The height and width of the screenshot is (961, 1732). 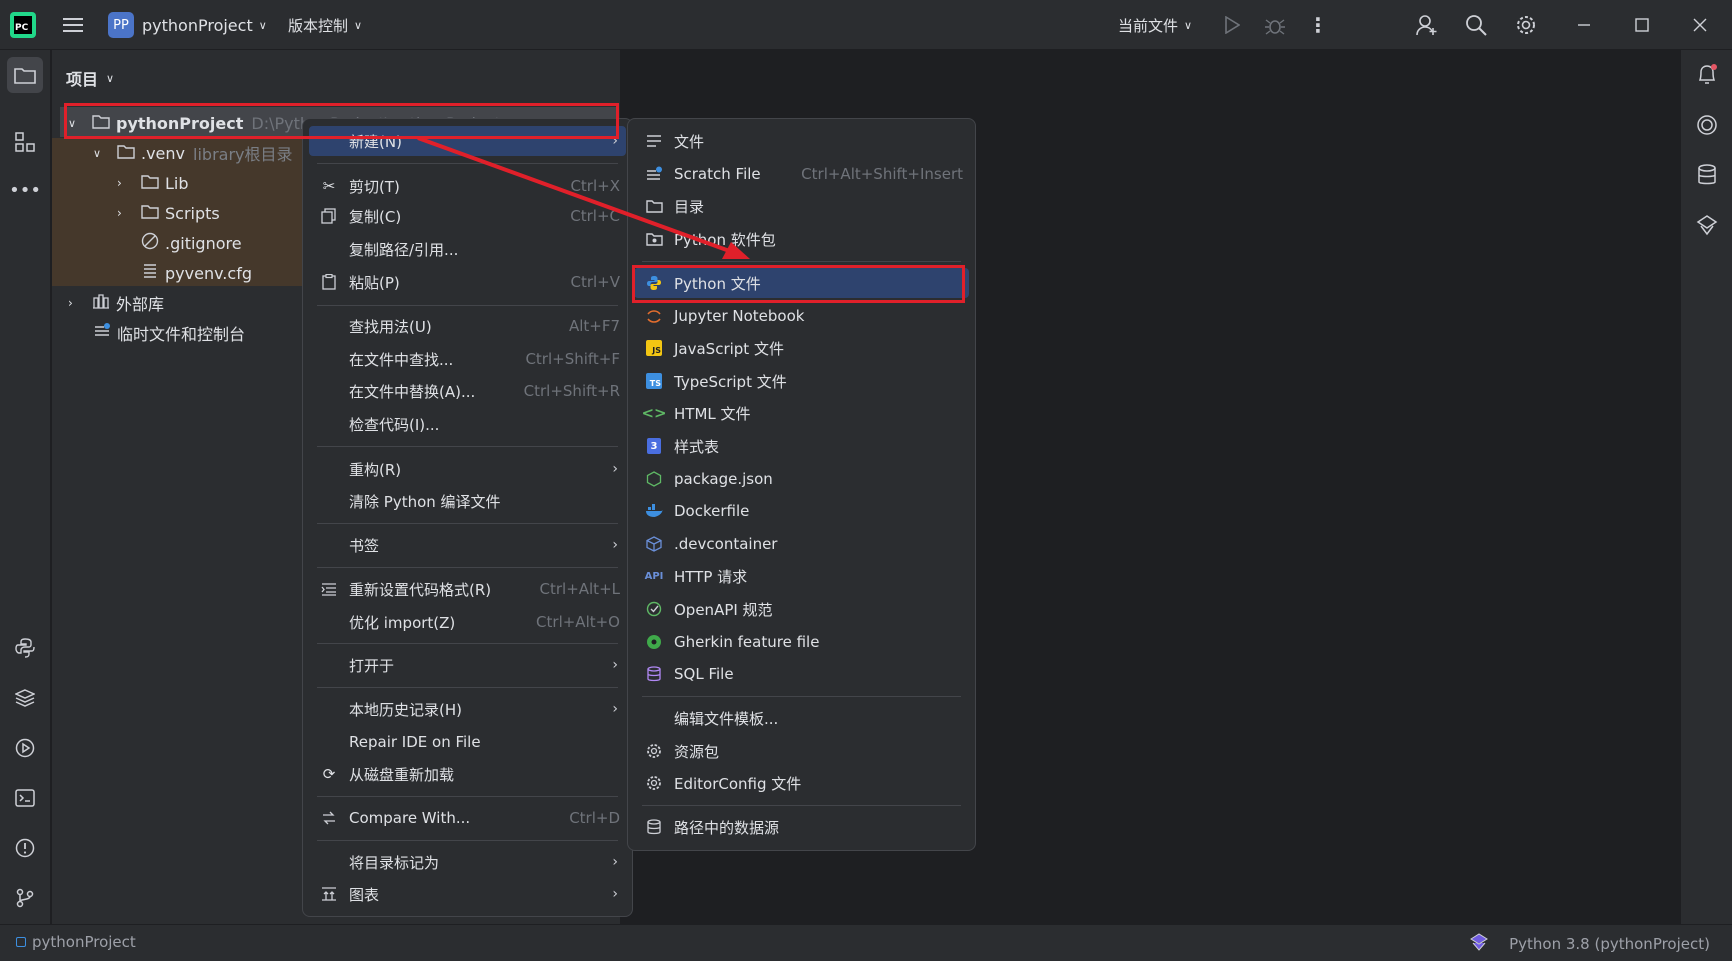 What do you see at coordinates (21, 942) in the screenshot?
I see `project-square-icon` at bounding box center [21, 942].